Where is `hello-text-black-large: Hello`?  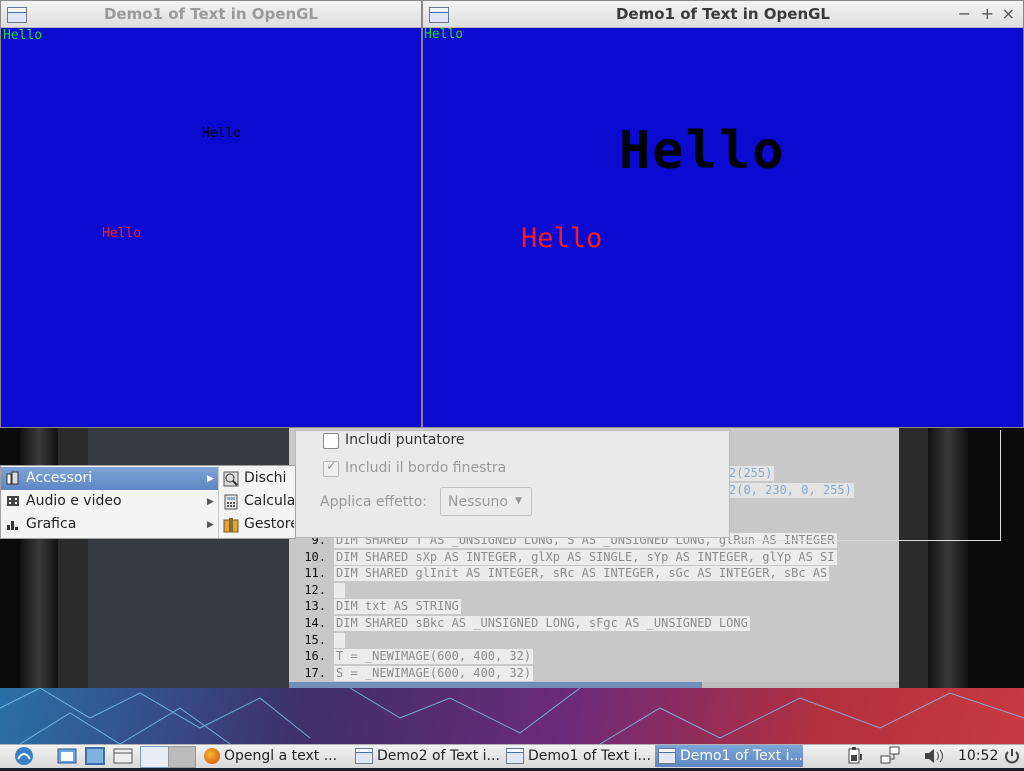 hello-text-black-large: Hello is located at coordinates (702, 151).